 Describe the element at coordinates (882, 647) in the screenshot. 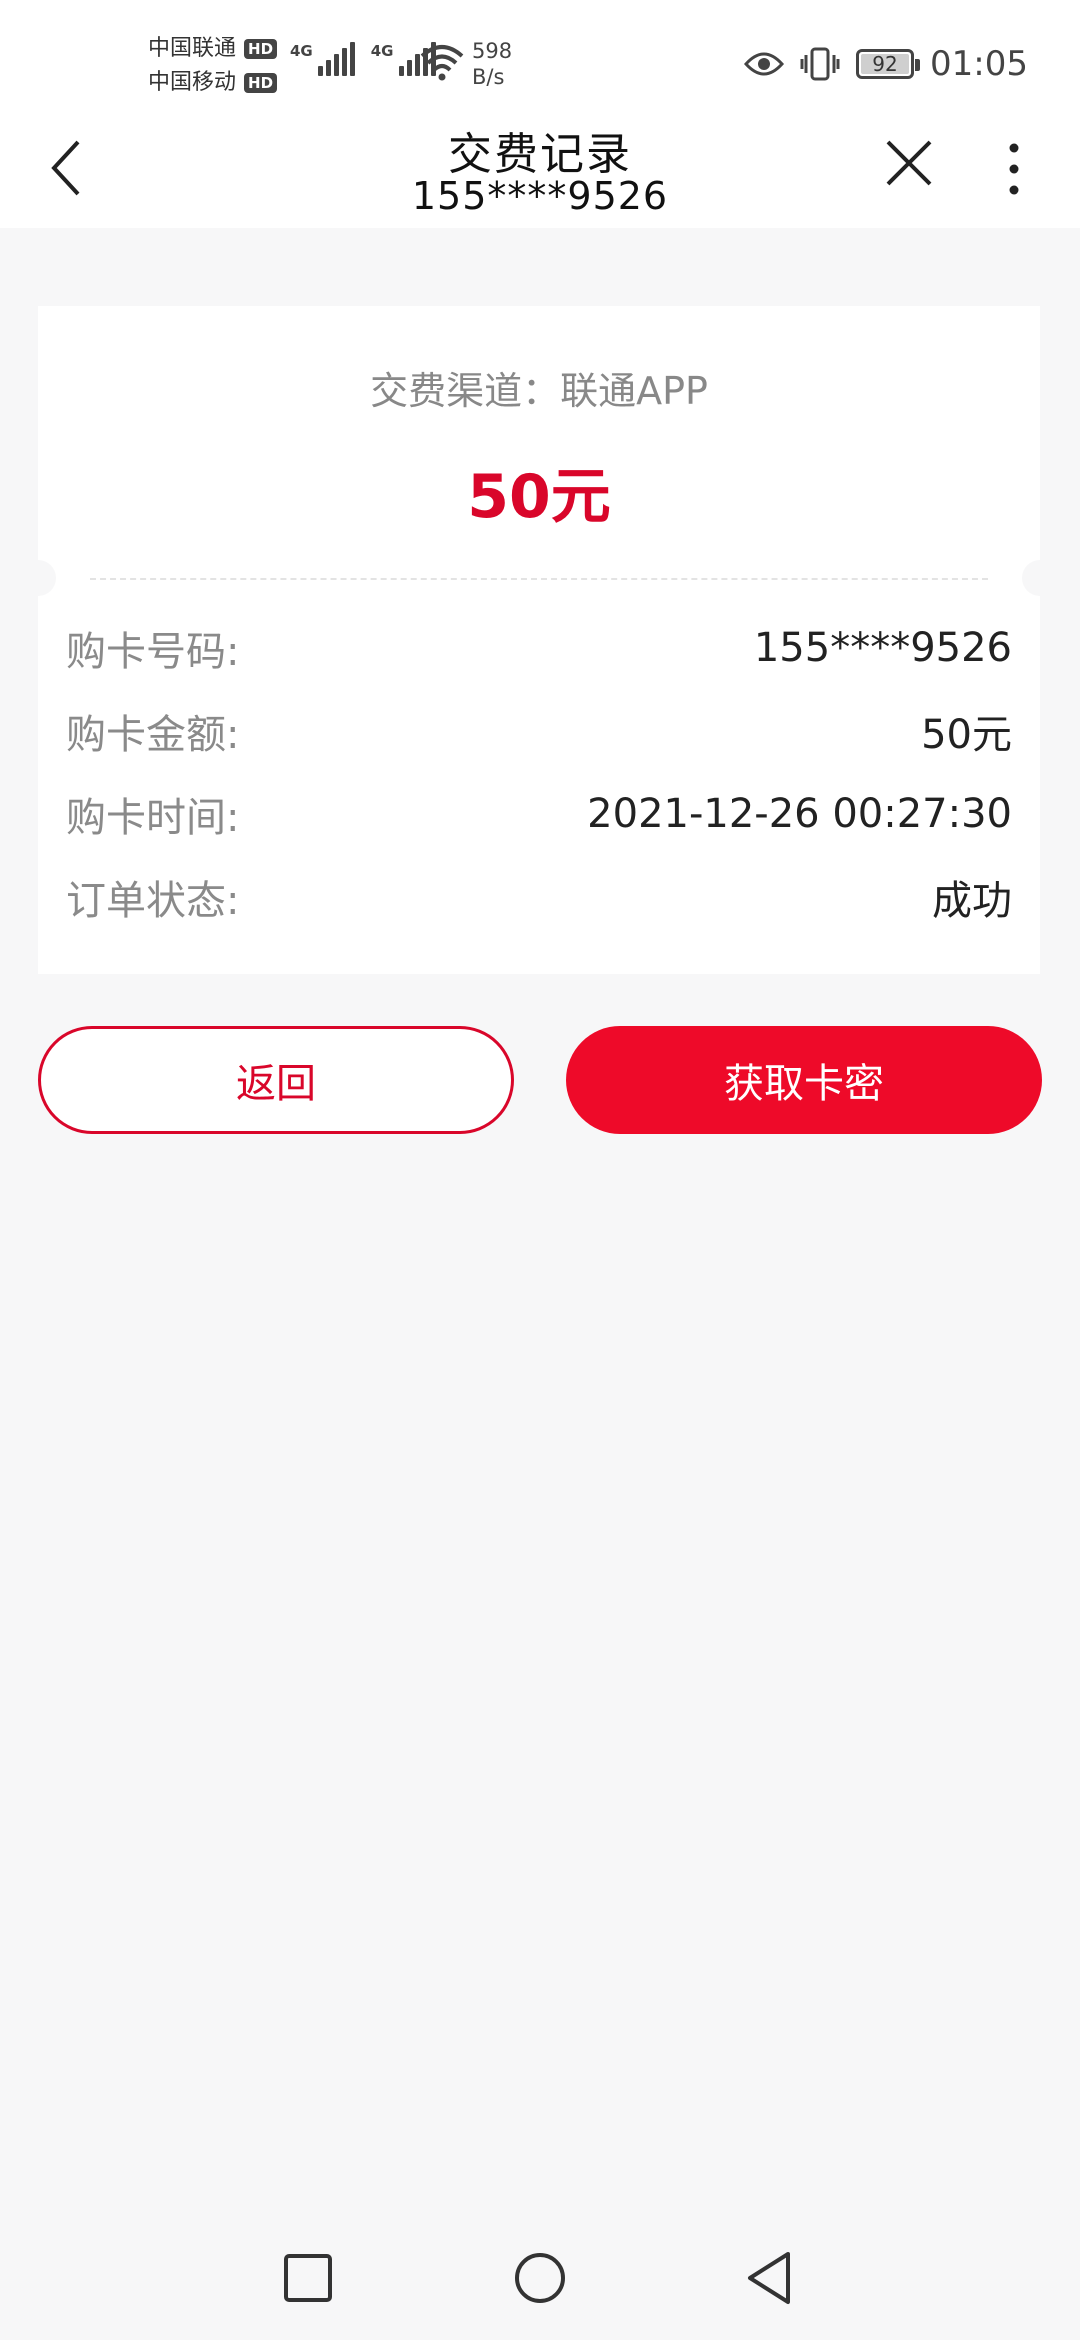

I see `detail-value: 155****9526` at that location.